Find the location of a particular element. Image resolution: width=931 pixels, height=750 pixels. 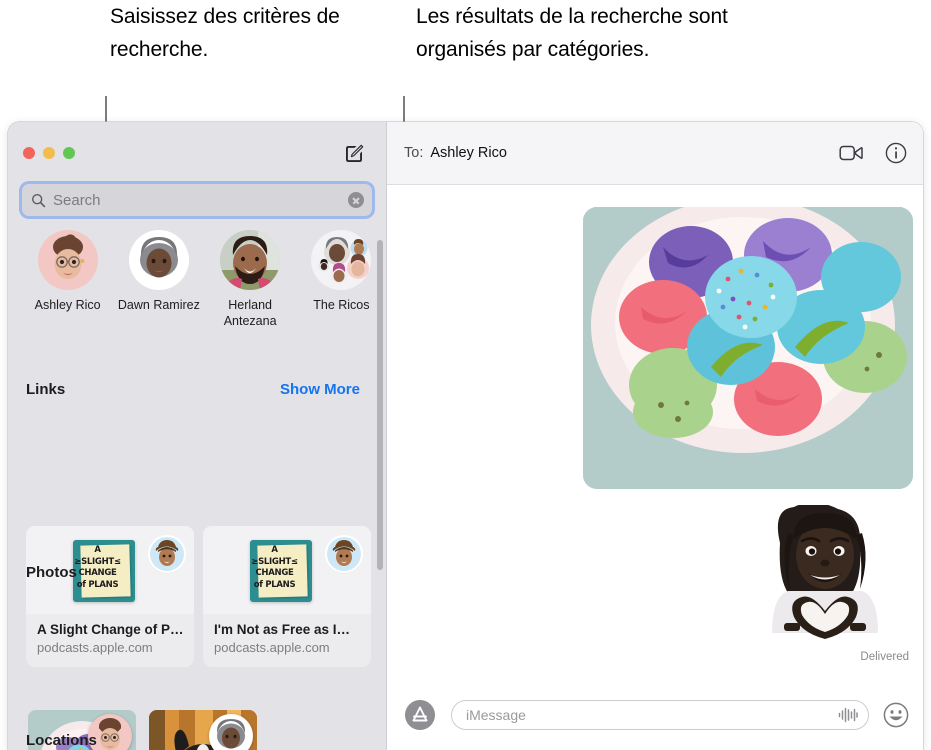

contact-result: The Ricos is located at coordinates (341, 279).